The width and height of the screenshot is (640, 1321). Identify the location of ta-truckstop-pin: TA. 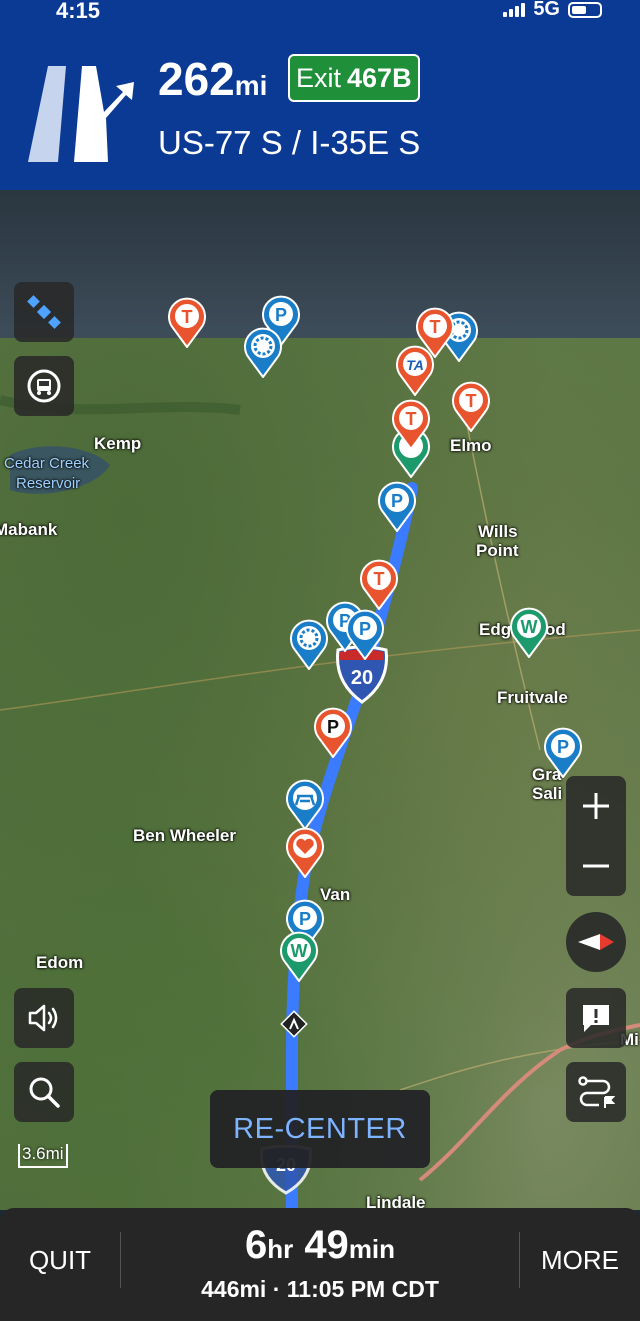
(415, 370).